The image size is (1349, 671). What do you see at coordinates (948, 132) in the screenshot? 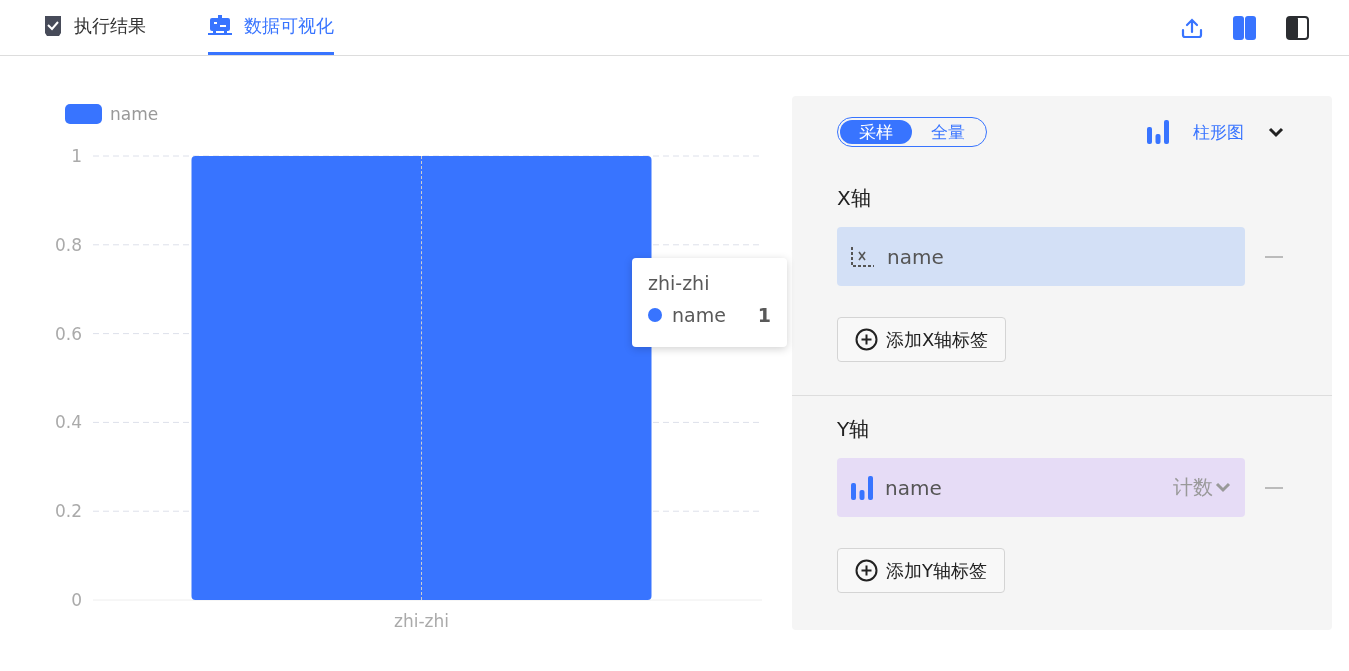
I see `mode-option: 全量` at bounding box center [948, 132].